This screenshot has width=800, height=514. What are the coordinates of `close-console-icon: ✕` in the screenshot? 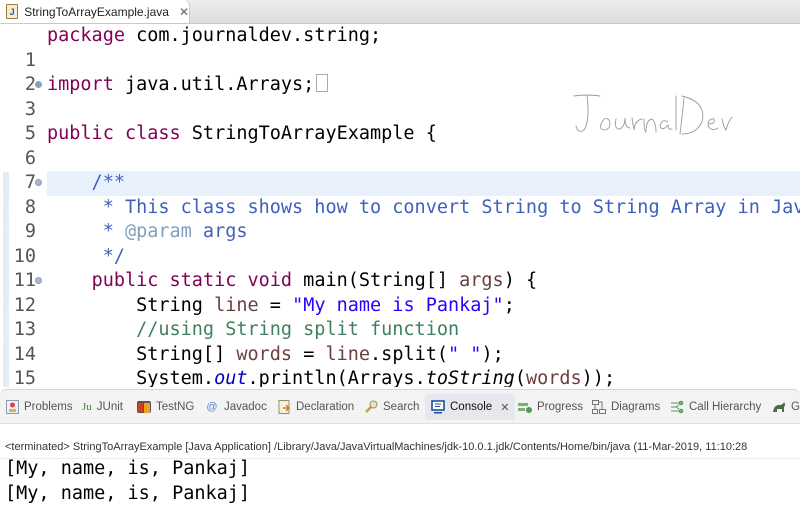 It's located at (504, 407).